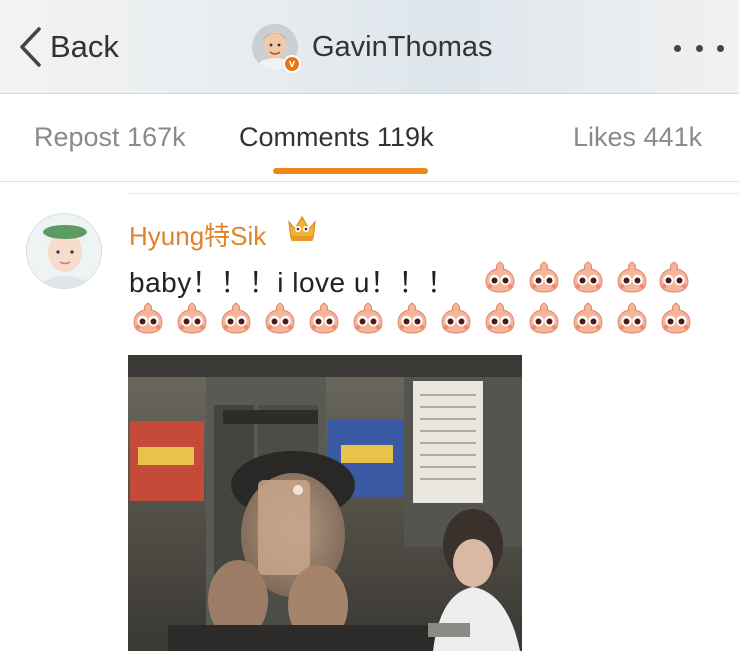 Image resolution: width=739 pixels, height=661 pixels. What do you see at coordinates (84, 46) in the screenshot?
I see `back-label: Back` at bounding box center [84, 46].